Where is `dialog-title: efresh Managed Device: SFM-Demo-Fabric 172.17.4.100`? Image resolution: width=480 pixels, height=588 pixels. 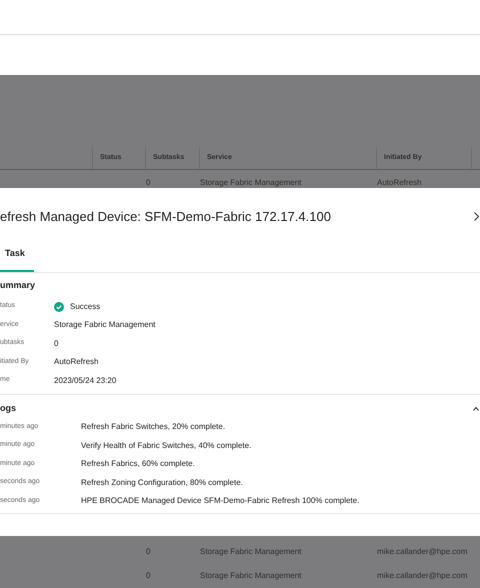 dialog-title: efresh Managed Device: SFM-Demo-Fabric 172.17.4.100 is located at coordinates (165, 217).